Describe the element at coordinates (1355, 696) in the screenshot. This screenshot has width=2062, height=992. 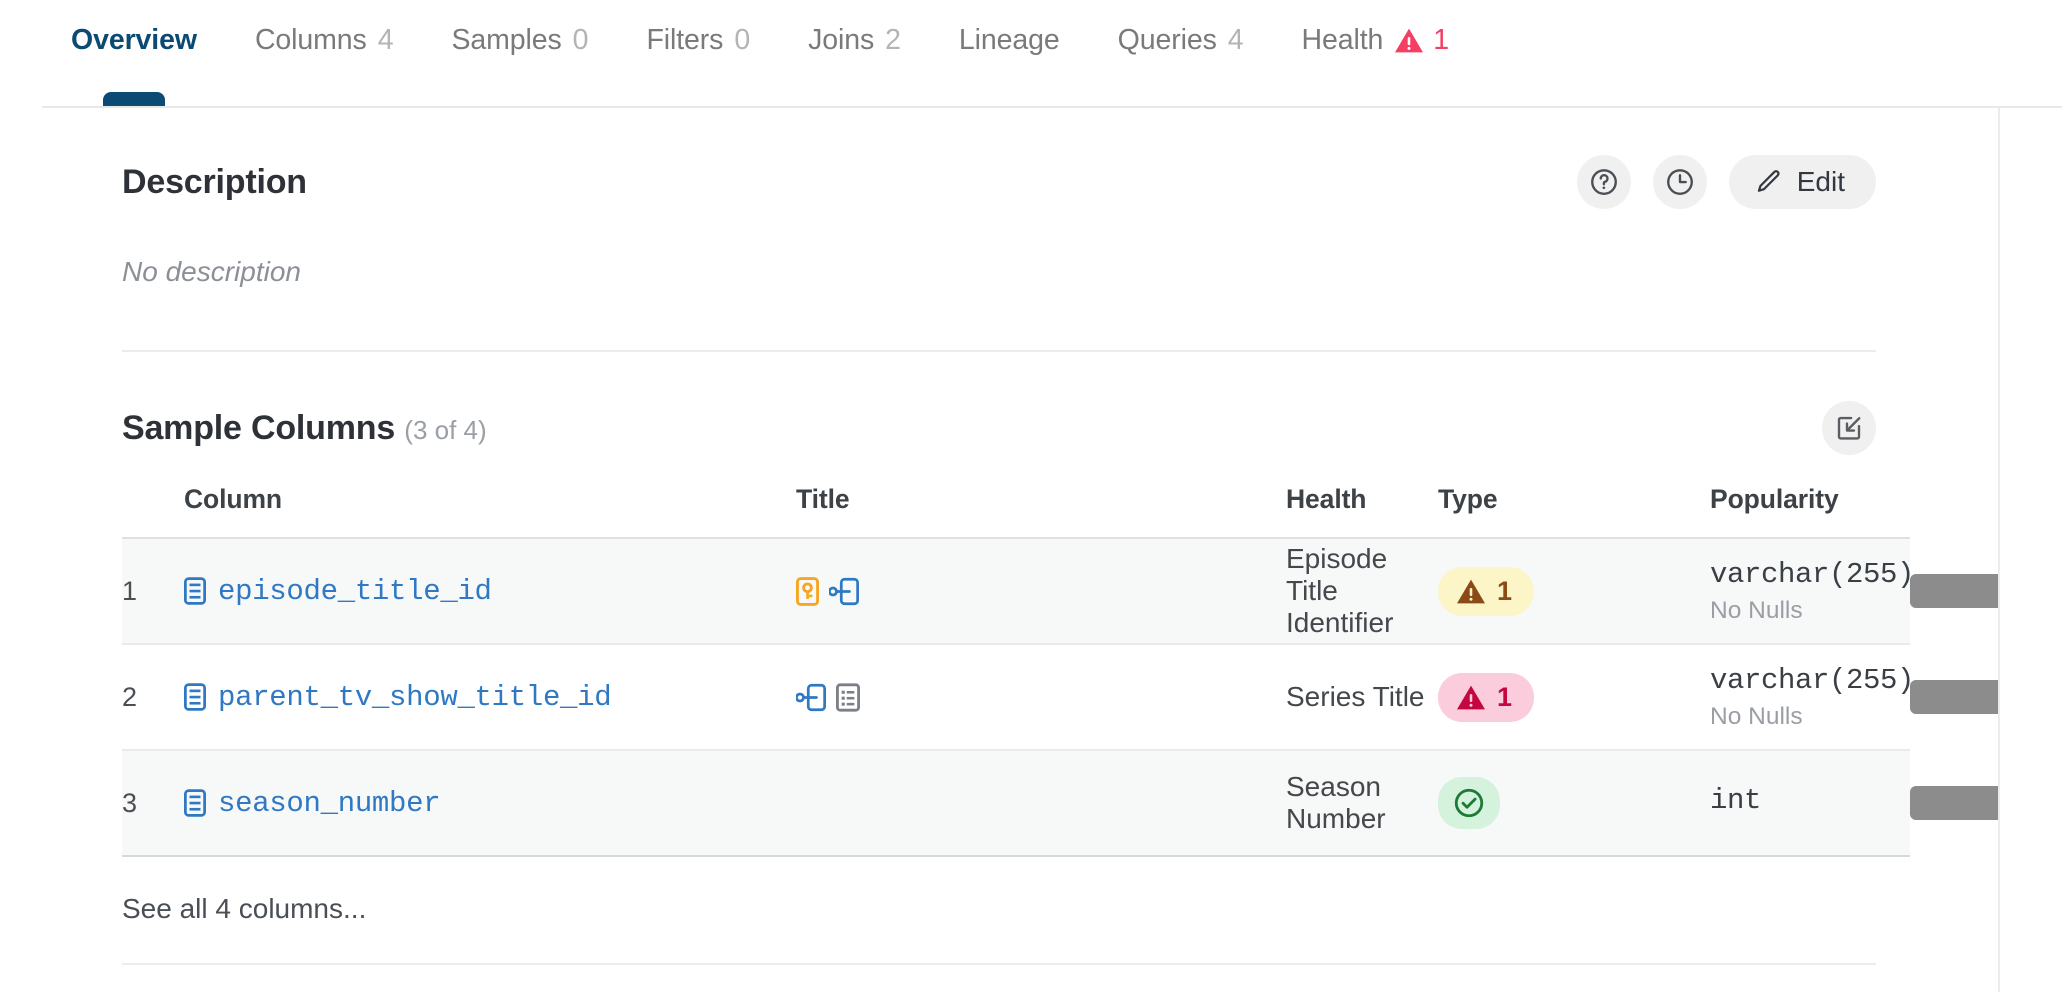
I see `column-title: Series Title` at that location.